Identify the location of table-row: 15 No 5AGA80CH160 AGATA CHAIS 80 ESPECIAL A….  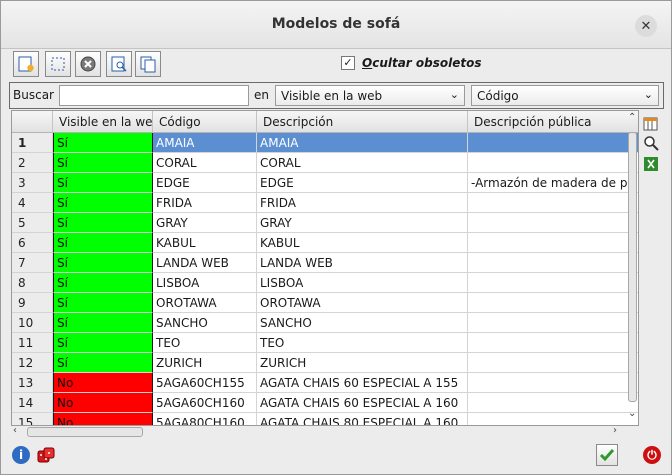
(325, 419).